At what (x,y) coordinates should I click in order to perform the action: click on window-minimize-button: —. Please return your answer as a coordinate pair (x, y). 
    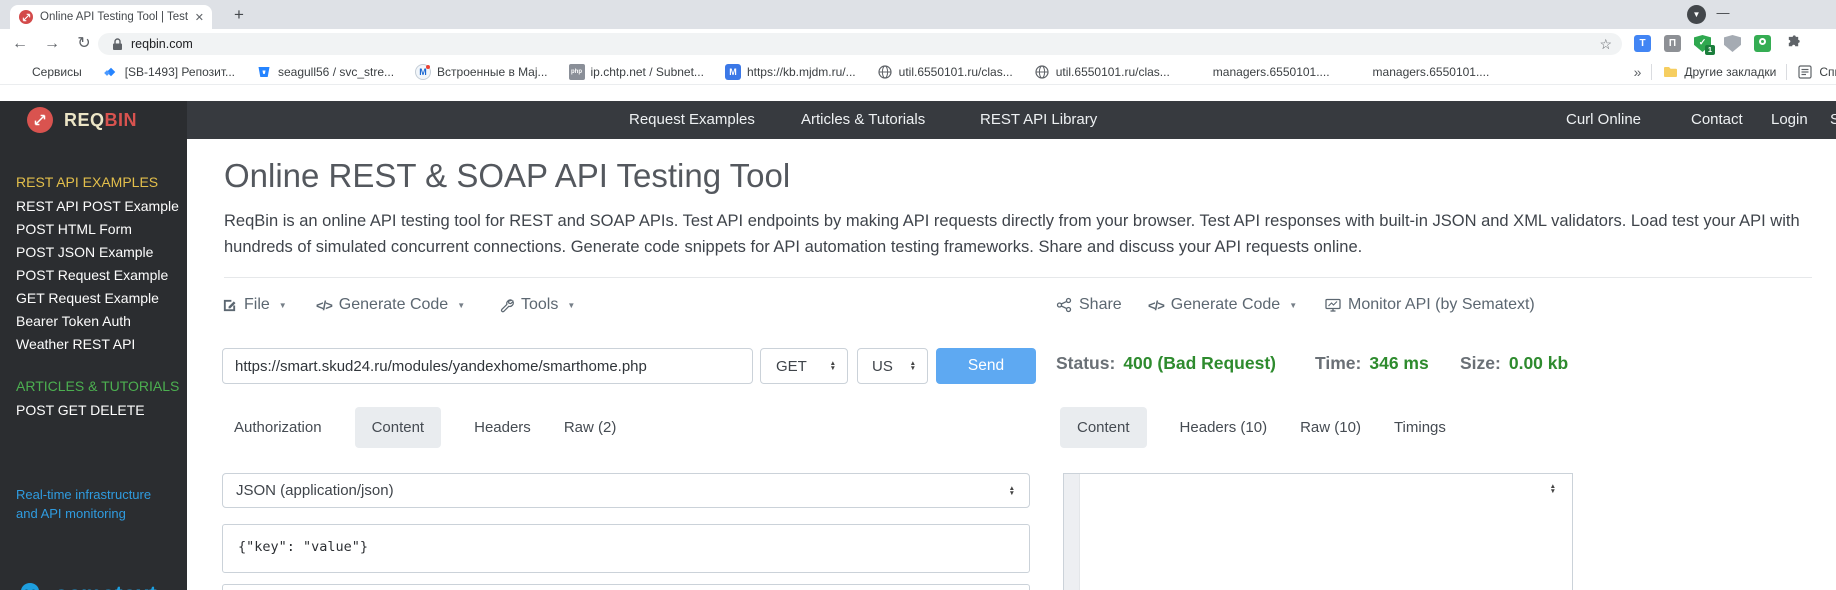
    Looking at the image, I should click on (1723, 14).